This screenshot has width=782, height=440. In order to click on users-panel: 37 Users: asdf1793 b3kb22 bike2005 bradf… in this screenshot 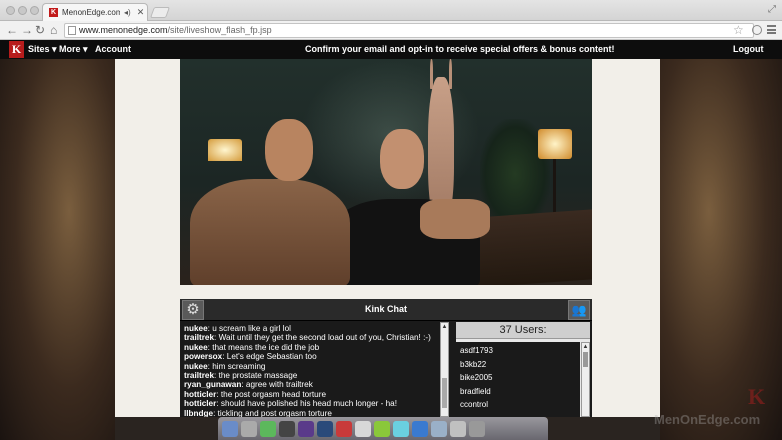, I will do `click(523, 369)`.